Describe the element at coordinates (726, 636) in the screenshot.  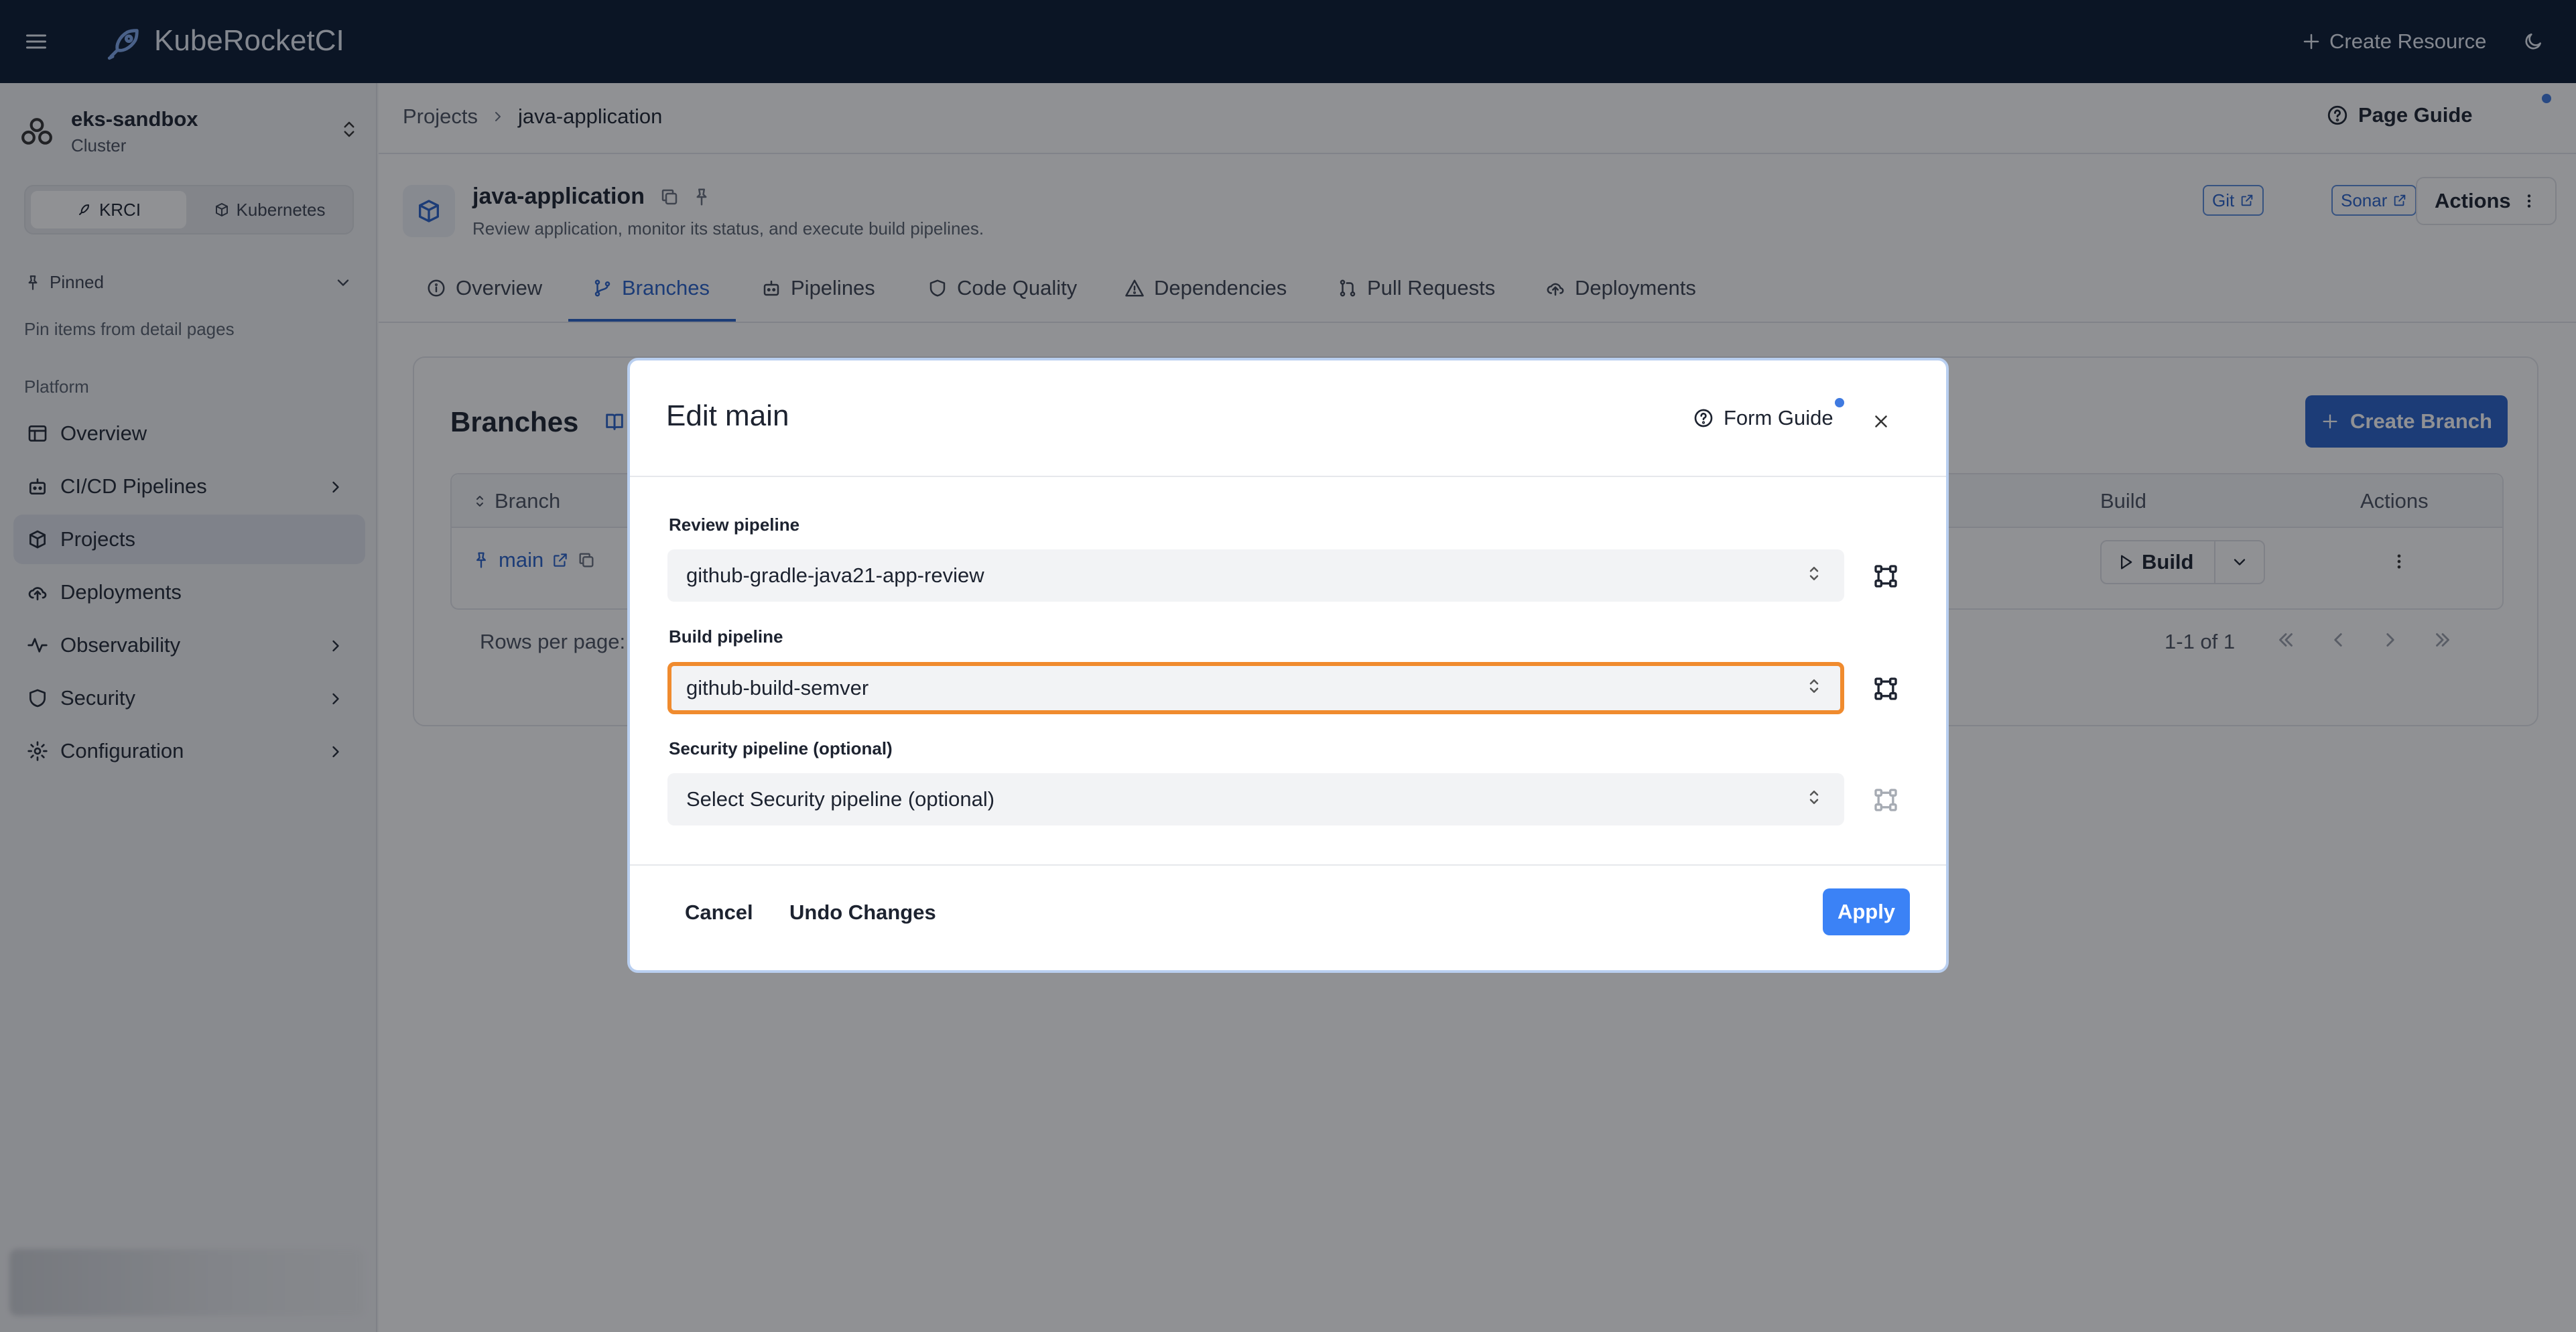
I see `build-pipeline-label: Build pipeline` at that location.